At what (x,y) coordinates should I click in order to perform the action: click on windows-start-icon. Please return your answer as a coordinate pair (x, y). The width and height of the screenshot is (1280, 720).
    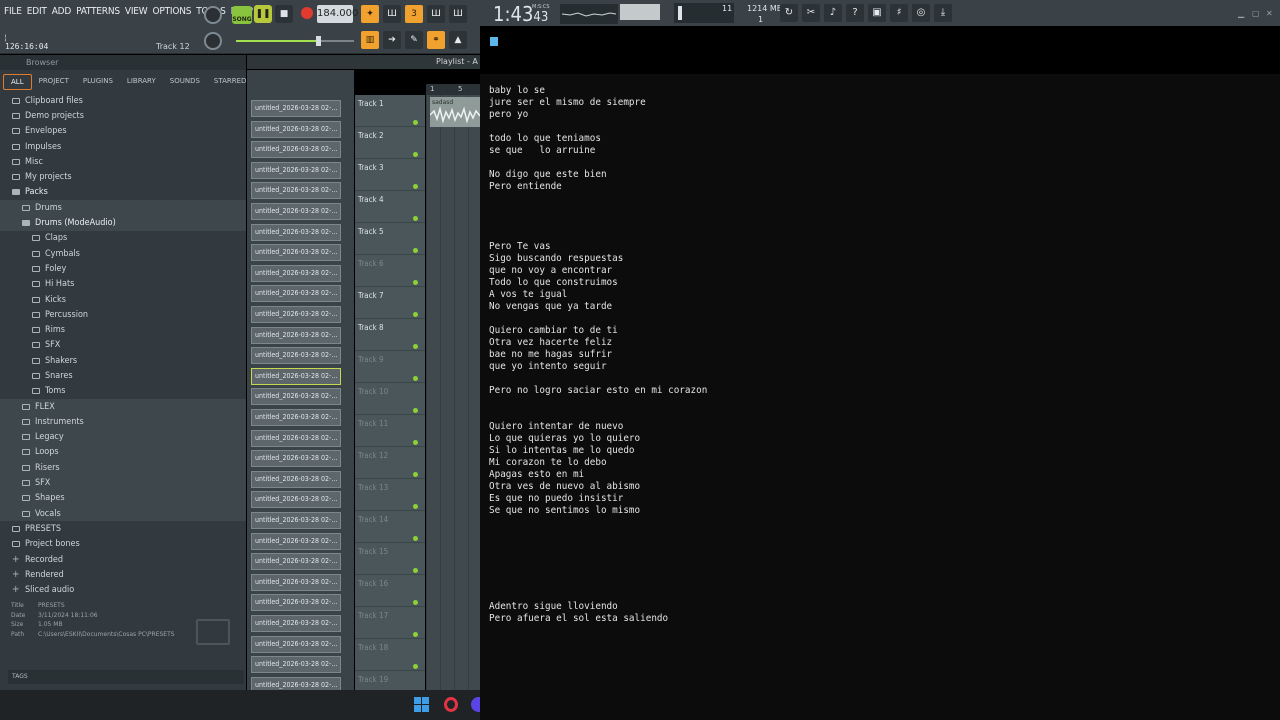
    Looking at the image, I should click on (421, 704).